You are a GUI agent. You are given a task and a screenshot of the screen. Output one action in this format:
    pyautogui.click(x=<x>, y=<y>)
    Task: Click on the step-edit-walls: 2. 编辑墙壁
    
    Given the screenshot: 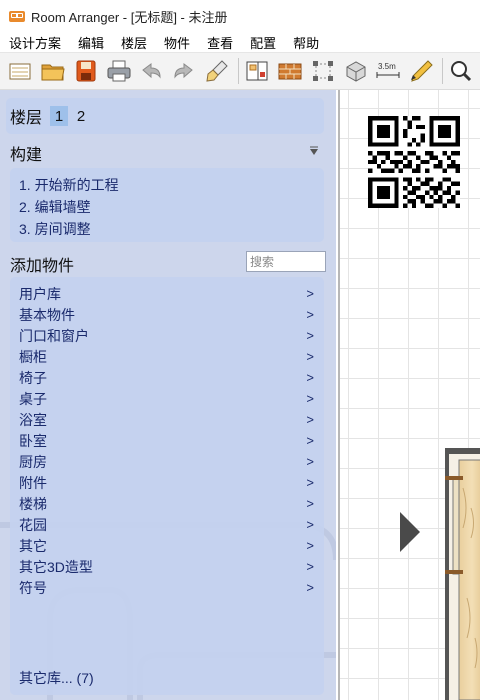 What is the action you would take?
    pyautogui.click(x=171, y=207)
    